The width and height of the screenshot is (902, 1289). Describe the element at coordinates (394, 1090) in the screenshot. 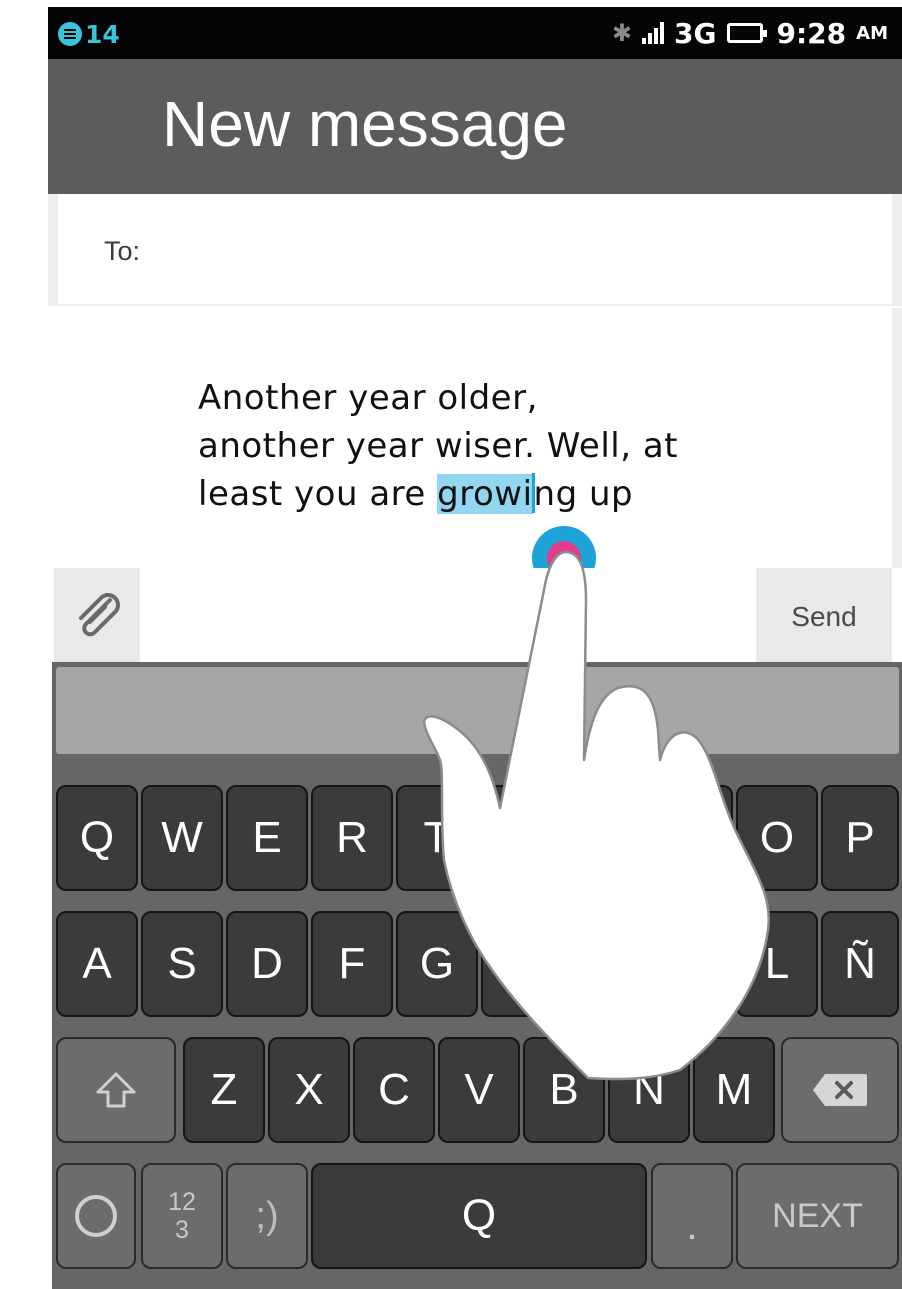

I see `key-c: C` at that location.